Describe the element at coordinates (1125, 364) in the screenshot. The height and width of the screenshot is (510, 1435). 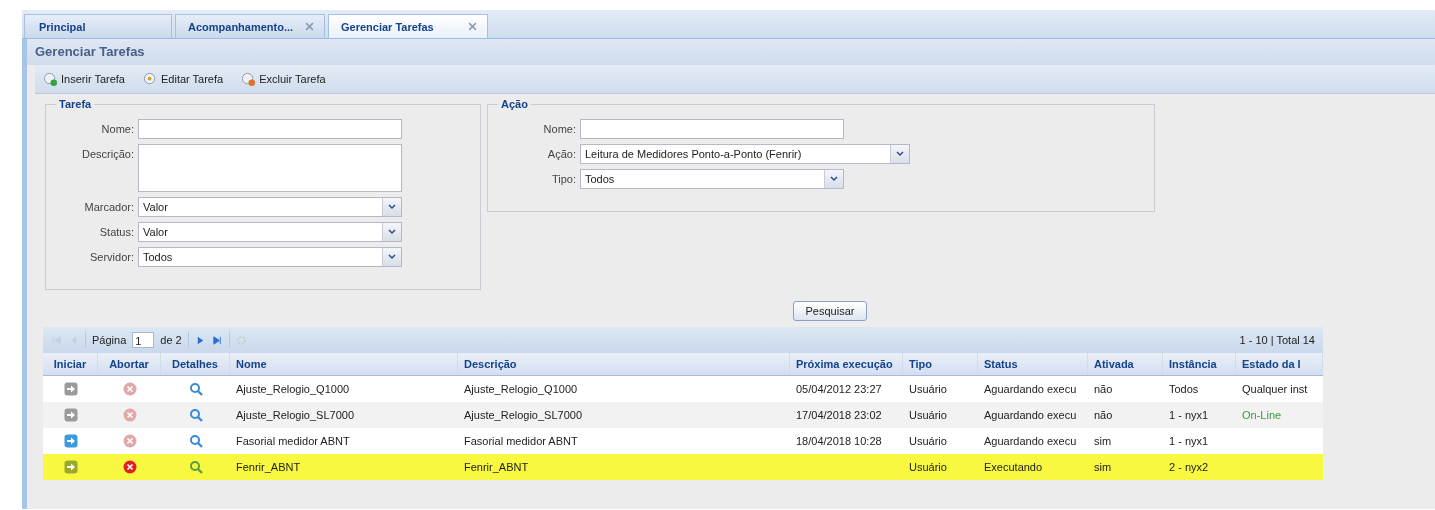
I see `column-header: Ativada` at that location.